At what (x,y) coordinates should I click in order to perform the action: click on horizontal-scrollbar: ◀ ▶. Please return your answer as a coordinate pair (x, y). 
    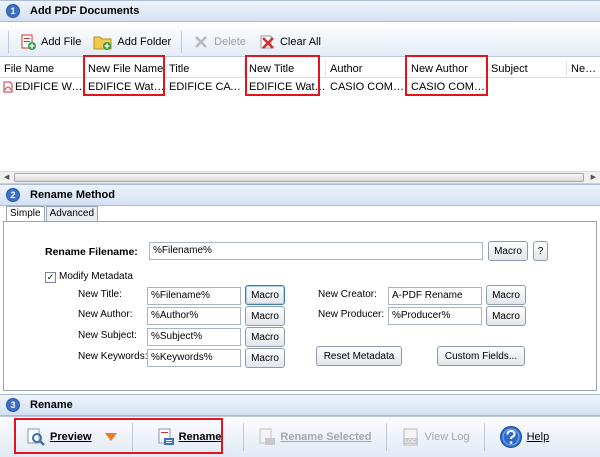
    Looking at the image, I should click on (300, 177).